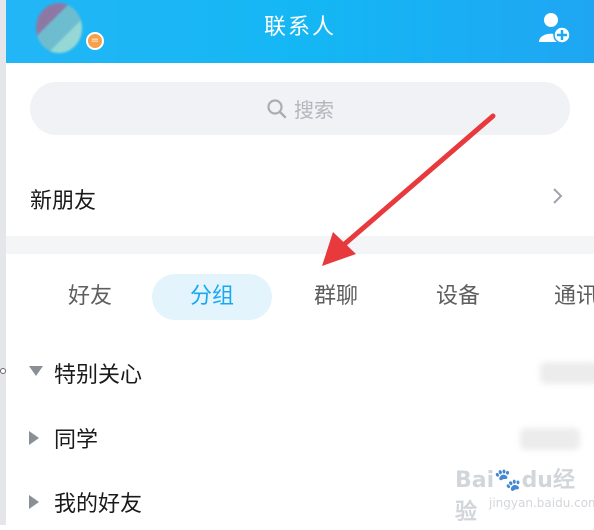  I want to click on tab-group-chats: 群聊, so click(336, 297).